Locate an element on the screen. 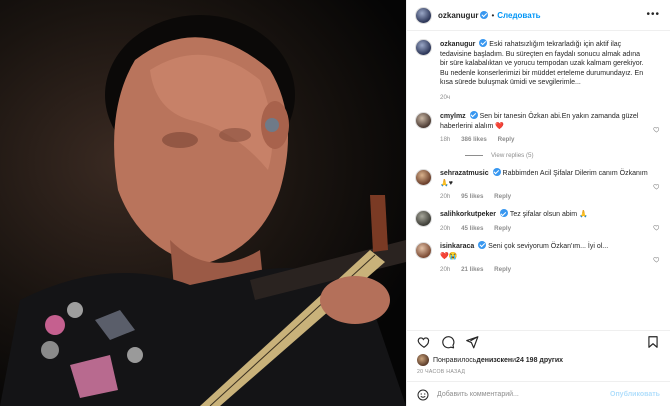 The height and width of the screenshot is (406, 670). heart-icon is located at coordinates (424, 342).